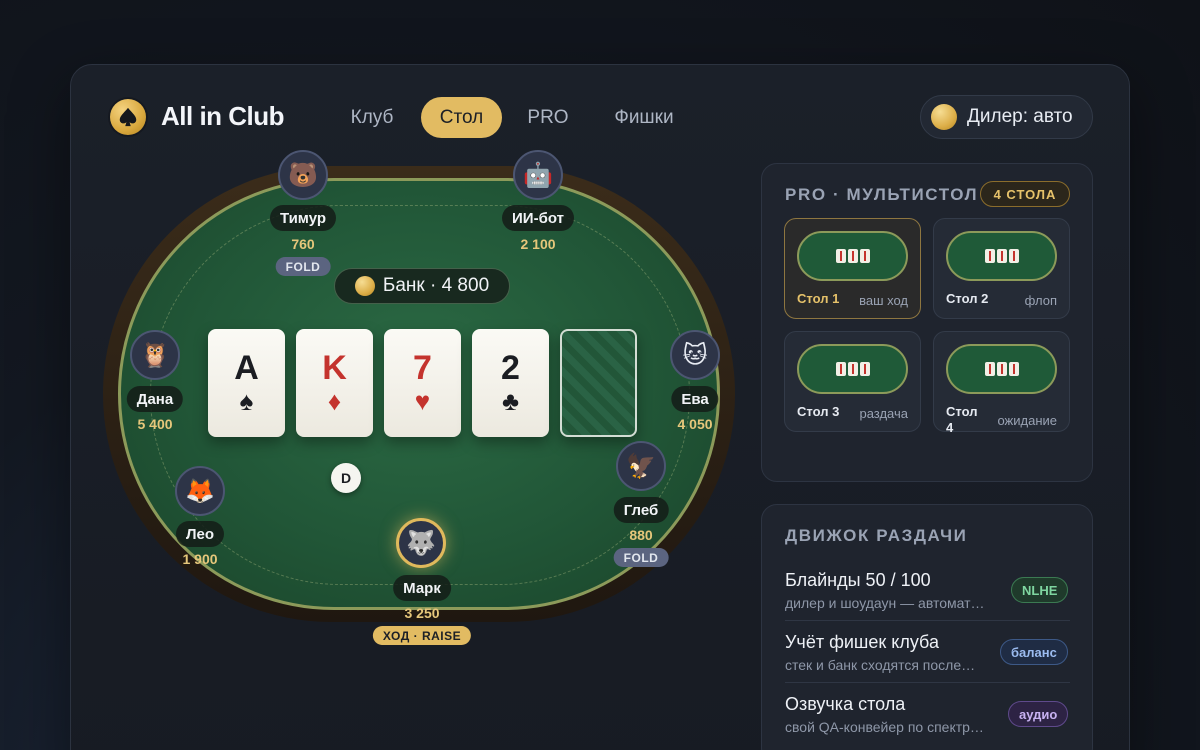 The height and width of the screenshot is (750, 1200). What do you see at coordinates (372, 117) in the screenshot?
I see `nav-club: Клуб` at bounding box center [372, 117].